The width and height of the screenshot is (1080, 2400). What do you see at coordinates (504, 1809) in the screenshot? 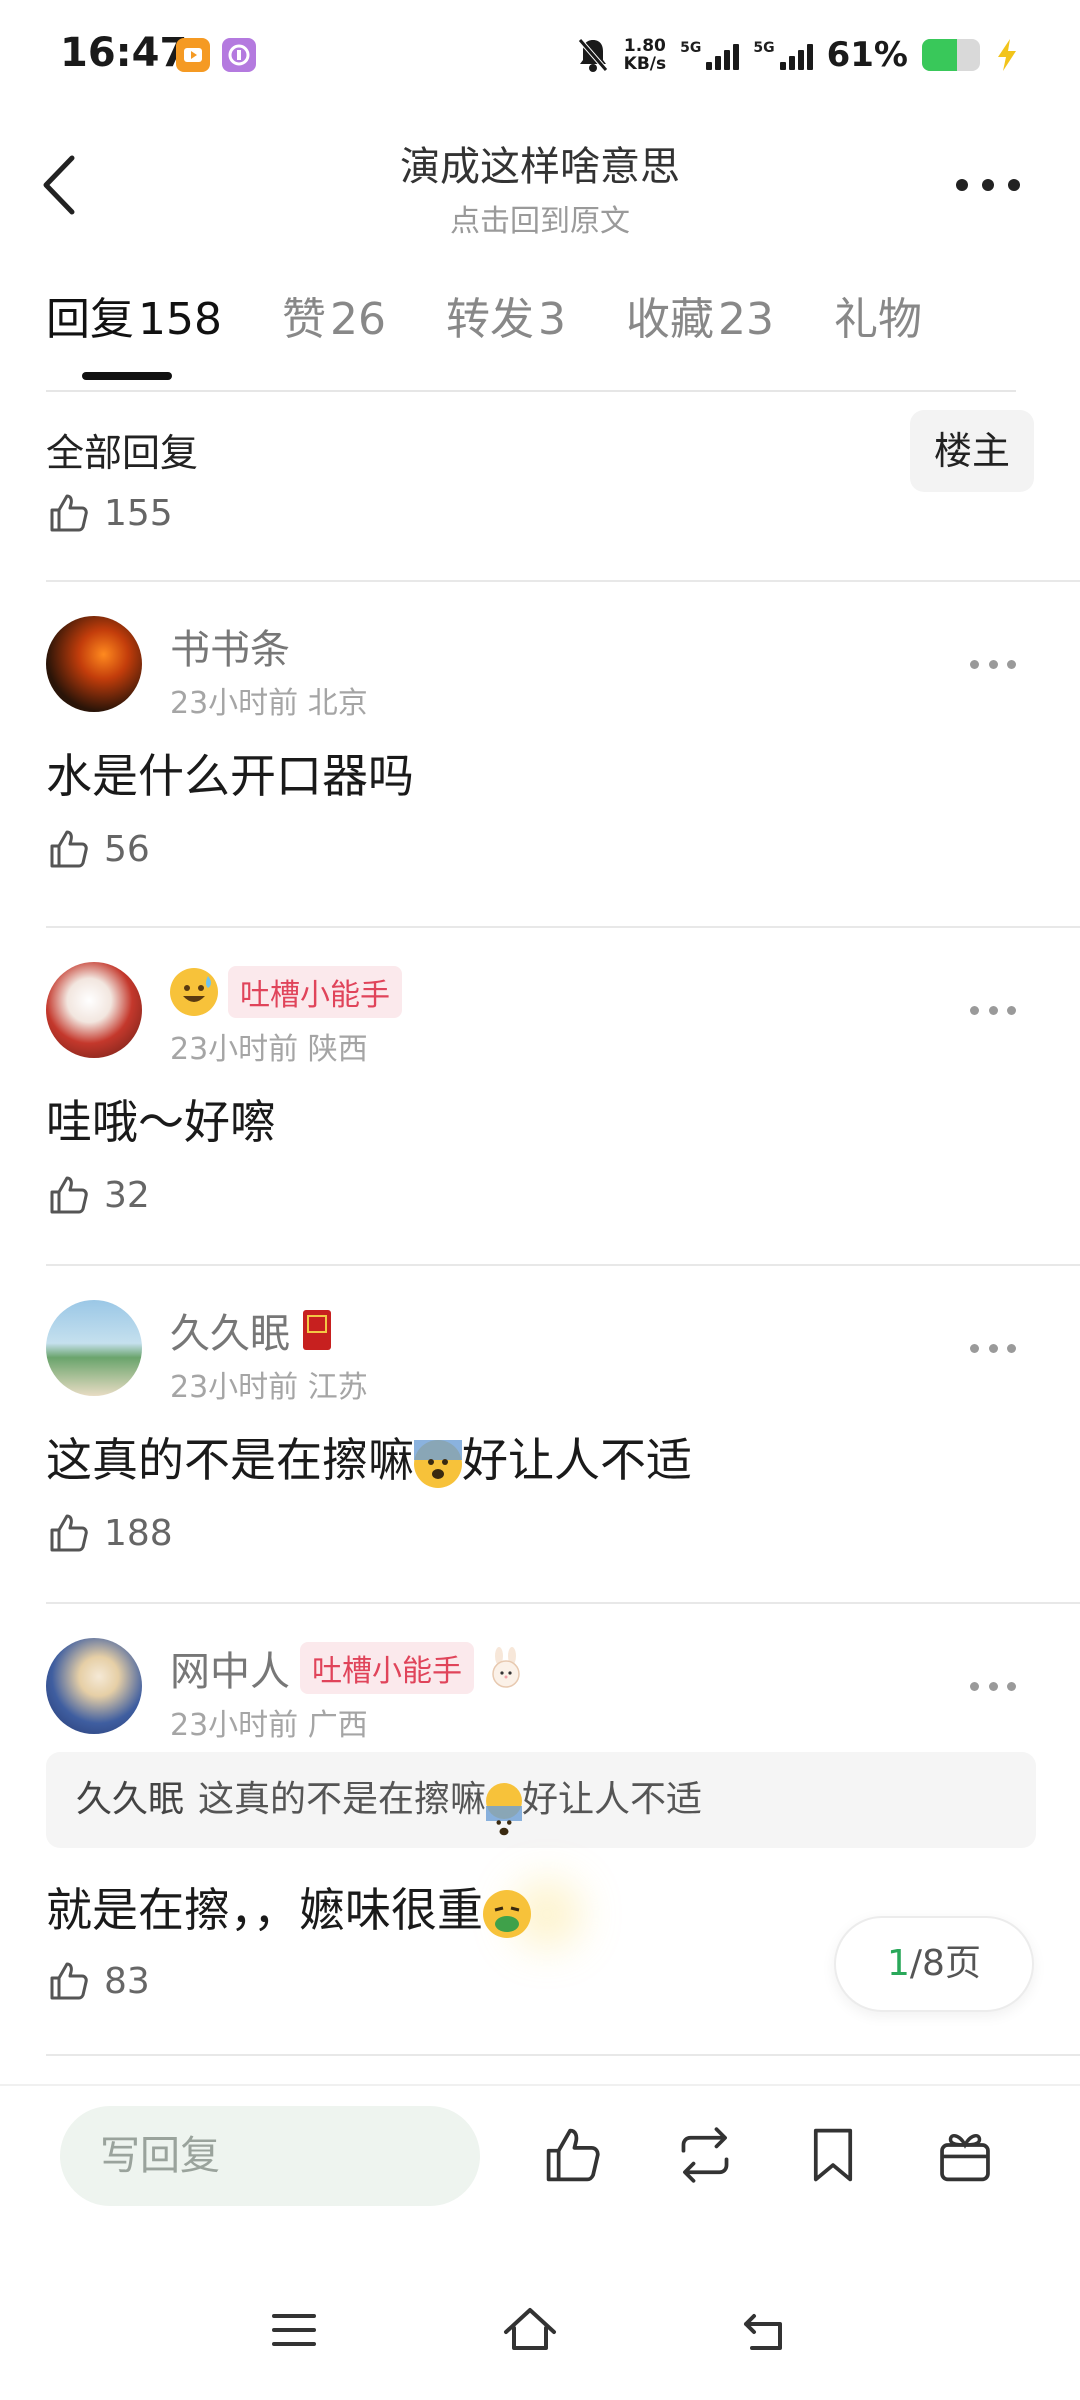
I see `fearful-face-emoji-icon` at bounding box center [504, 1809].